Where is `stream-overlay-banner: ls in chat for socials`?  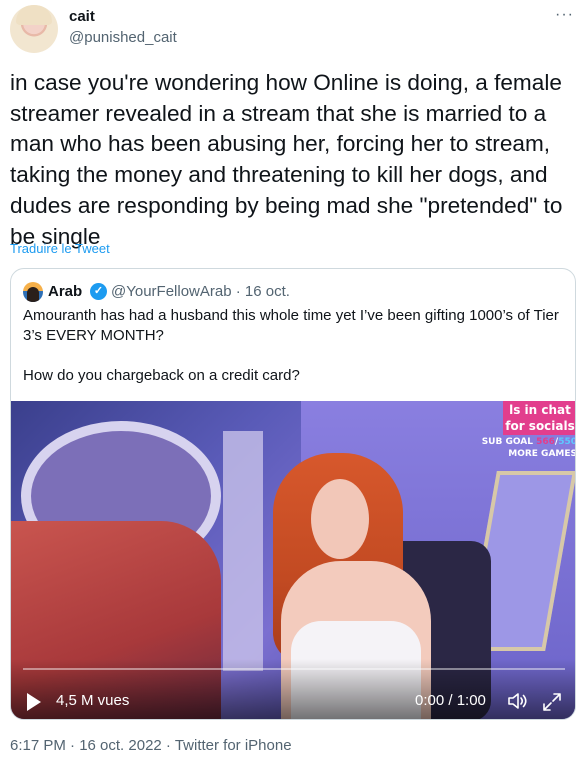
stream-overlay-banner: ls in chat for socials is located at coordinates (539, 418).